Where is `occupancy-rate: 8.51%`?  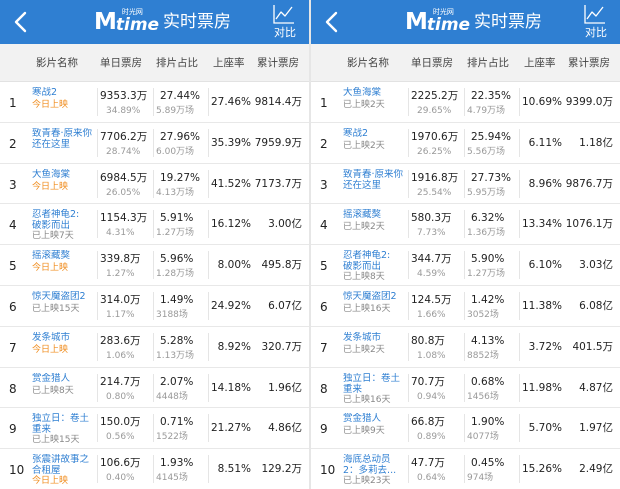 occupancy-rate: 8.51% is located at coordinates (234, 469).